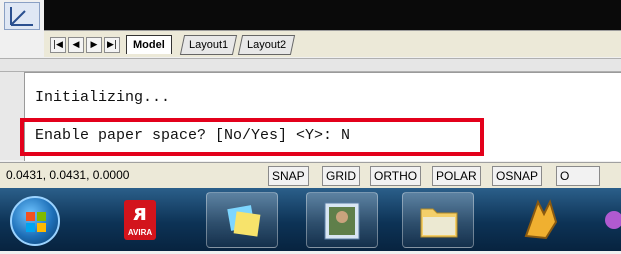  Describe the element at coordinates (94, 45) in the screenshot. I see `next-tab-button: ▶` at that location.